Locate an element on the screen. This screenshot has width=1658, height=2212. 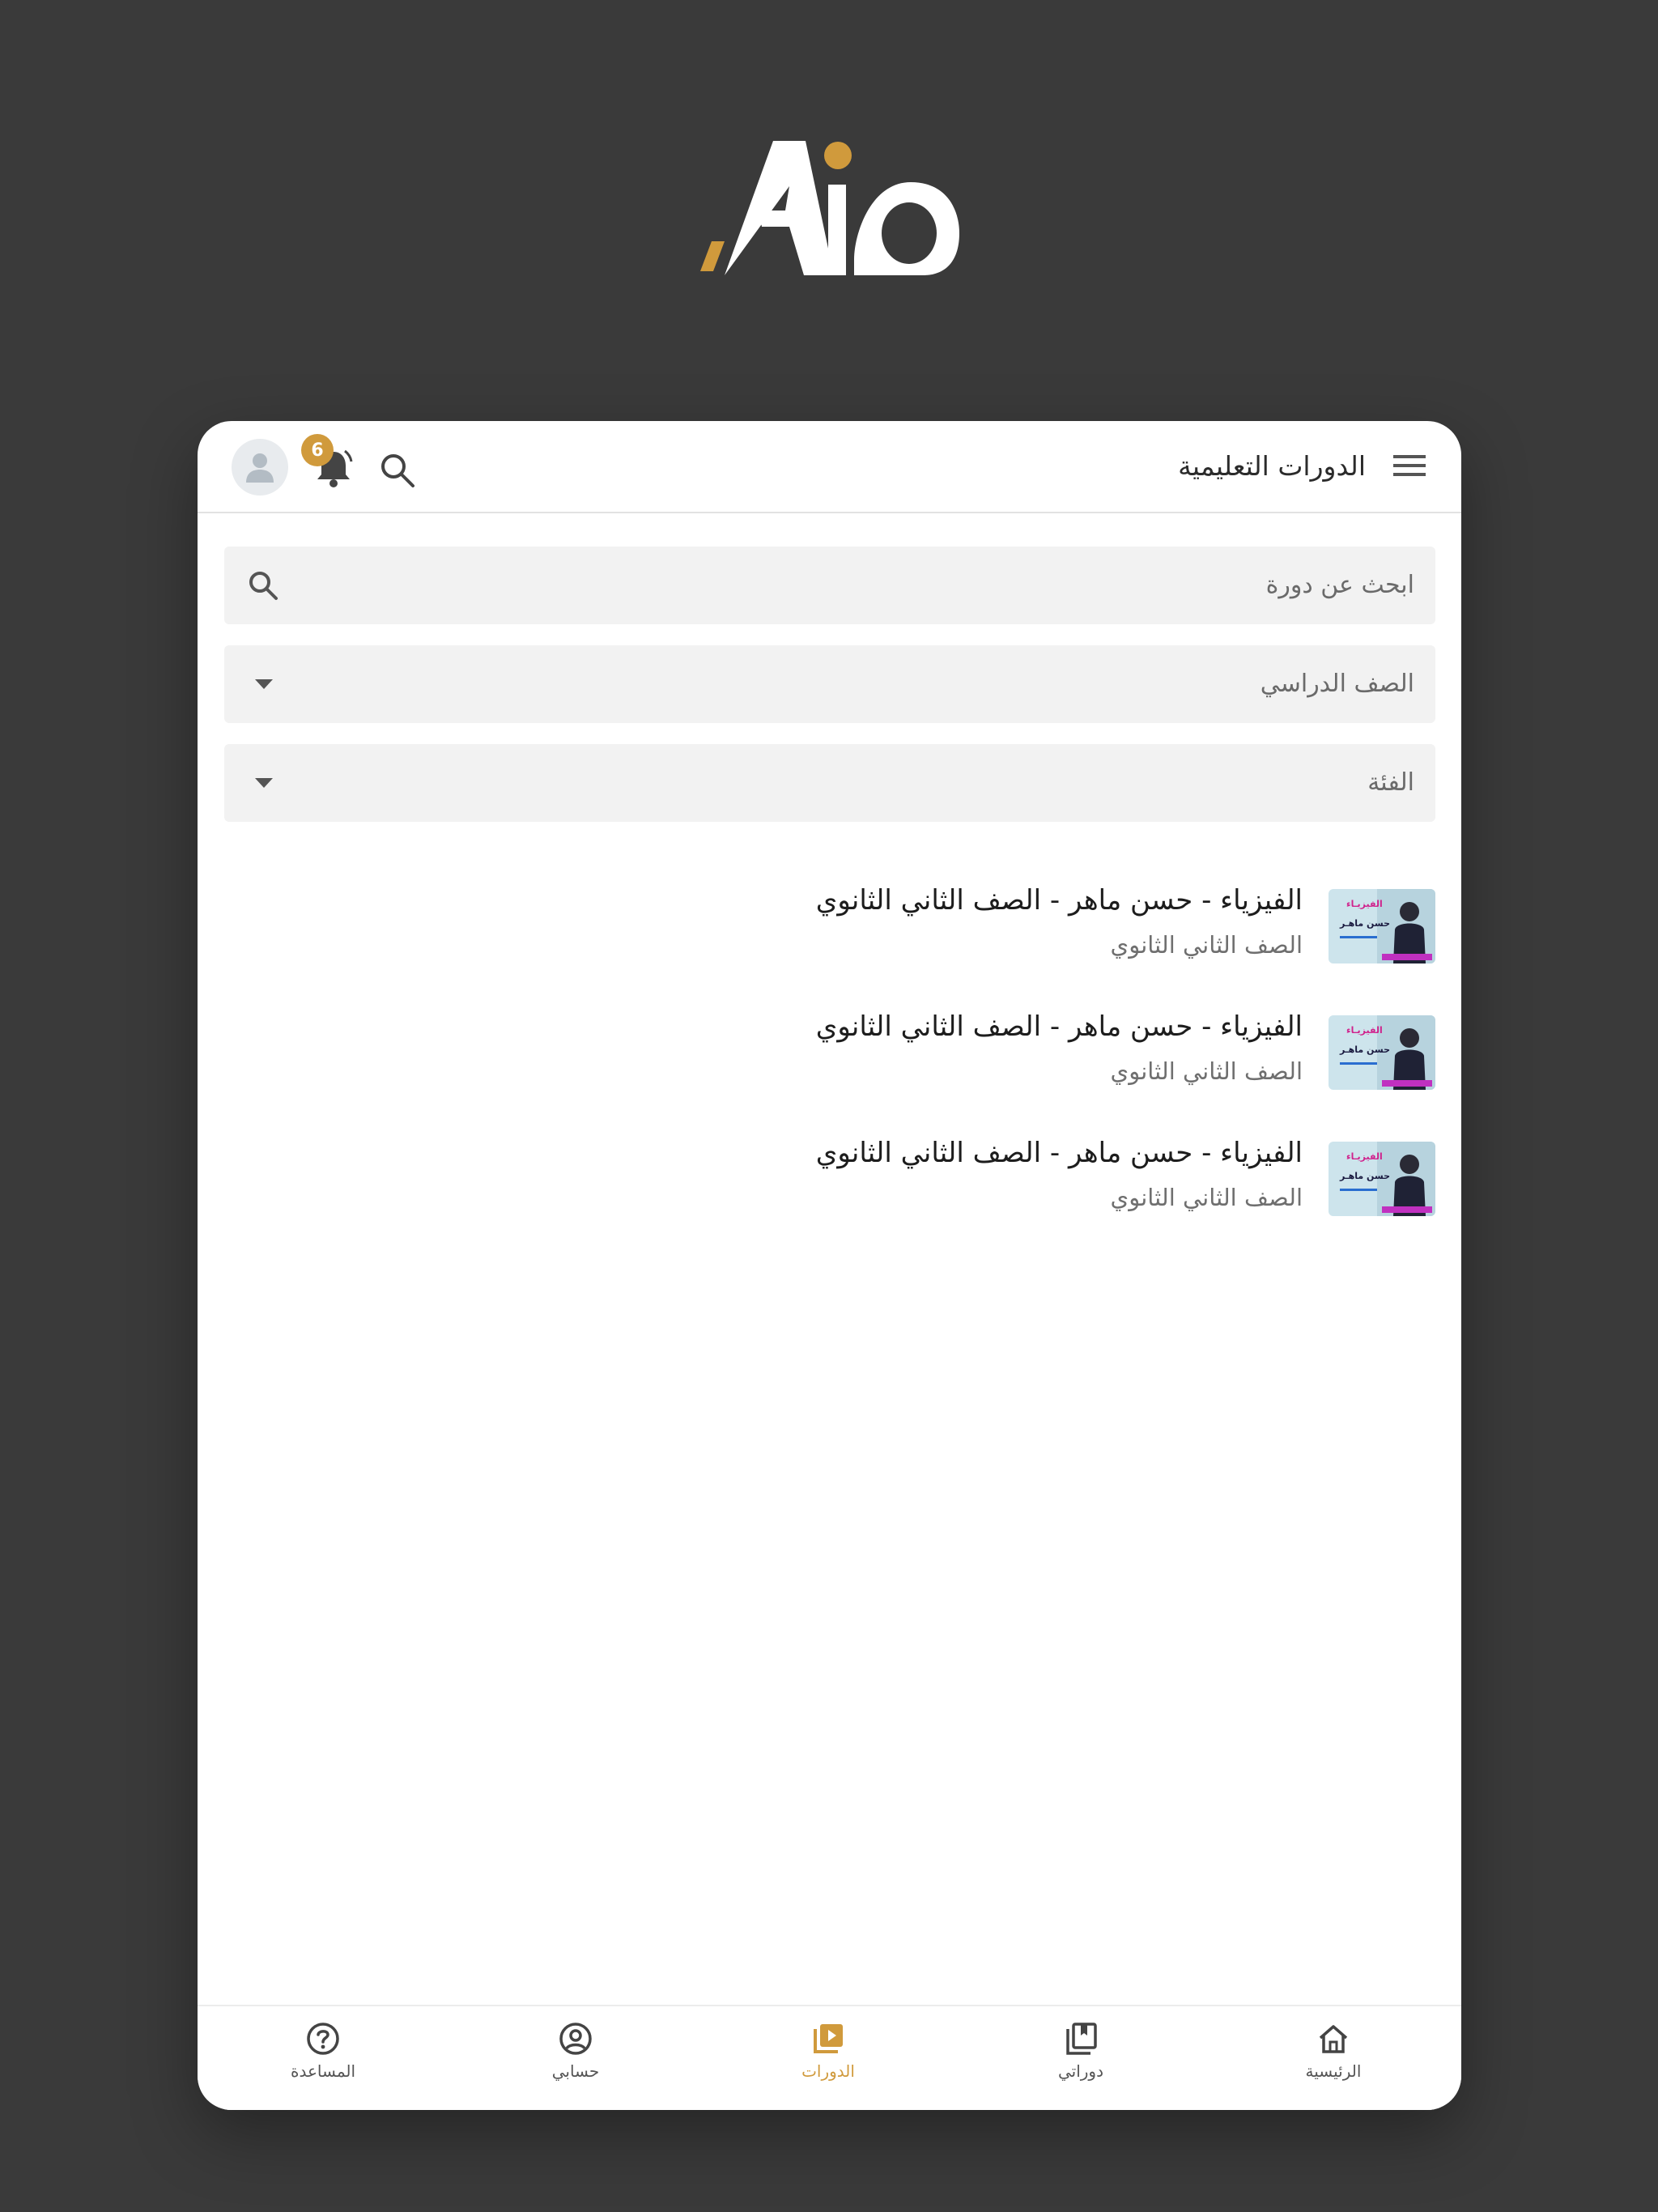
help-icon is located at coordinates (323, 2039).